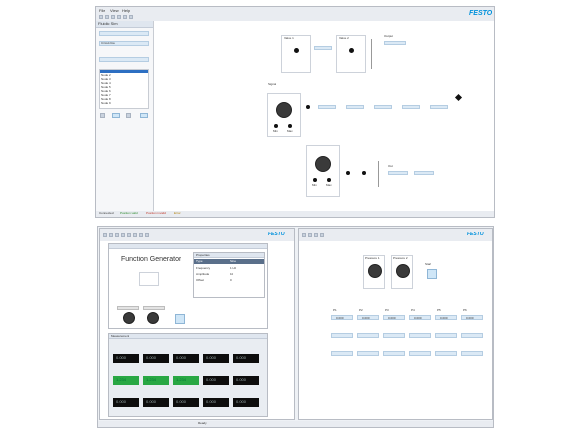 The height and width of the screenshot is (434, 574). What do you see at coordinates (106, 95) in the screenshot?
I see `list-item: Node 7` at bounding box center [106, 95].